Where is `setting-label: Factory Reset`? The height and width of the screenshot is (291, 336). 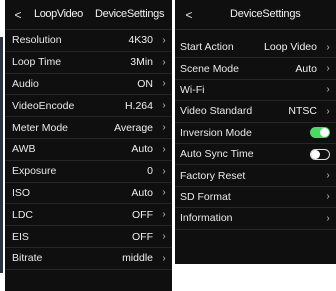
setting-label: Factory Reset is located at coordinates (213, 175).